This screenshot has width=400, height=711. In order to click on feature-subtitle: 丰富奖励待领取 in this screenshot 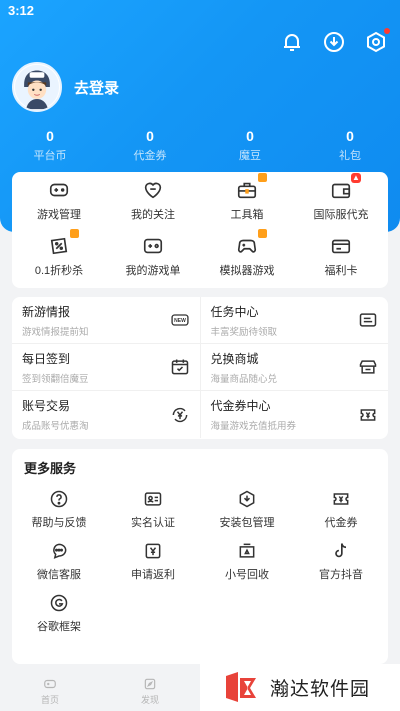, I will do `click(244, 332)`.